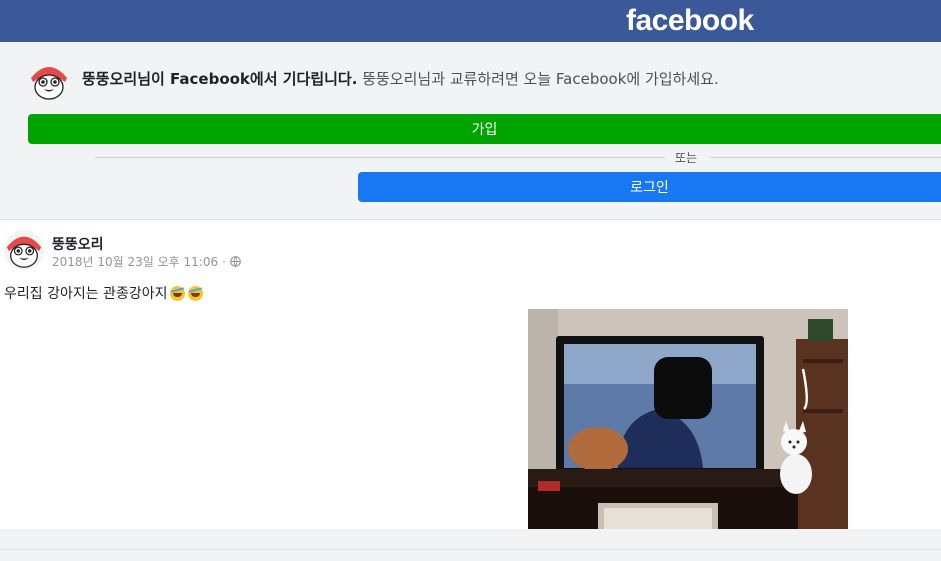  I want to click on or-divider: 또는, so click(518, 157).